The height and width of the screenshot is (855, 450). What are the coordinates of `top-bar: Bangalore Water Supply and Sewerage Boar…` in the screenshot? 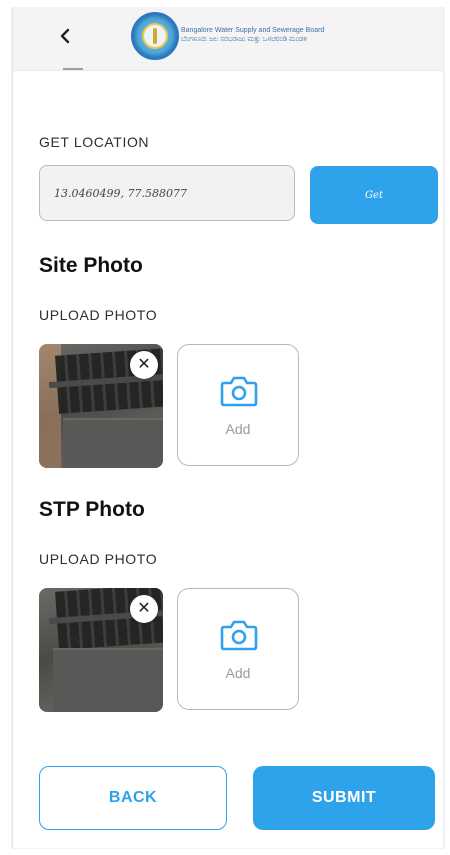 It's located at (228, 39).